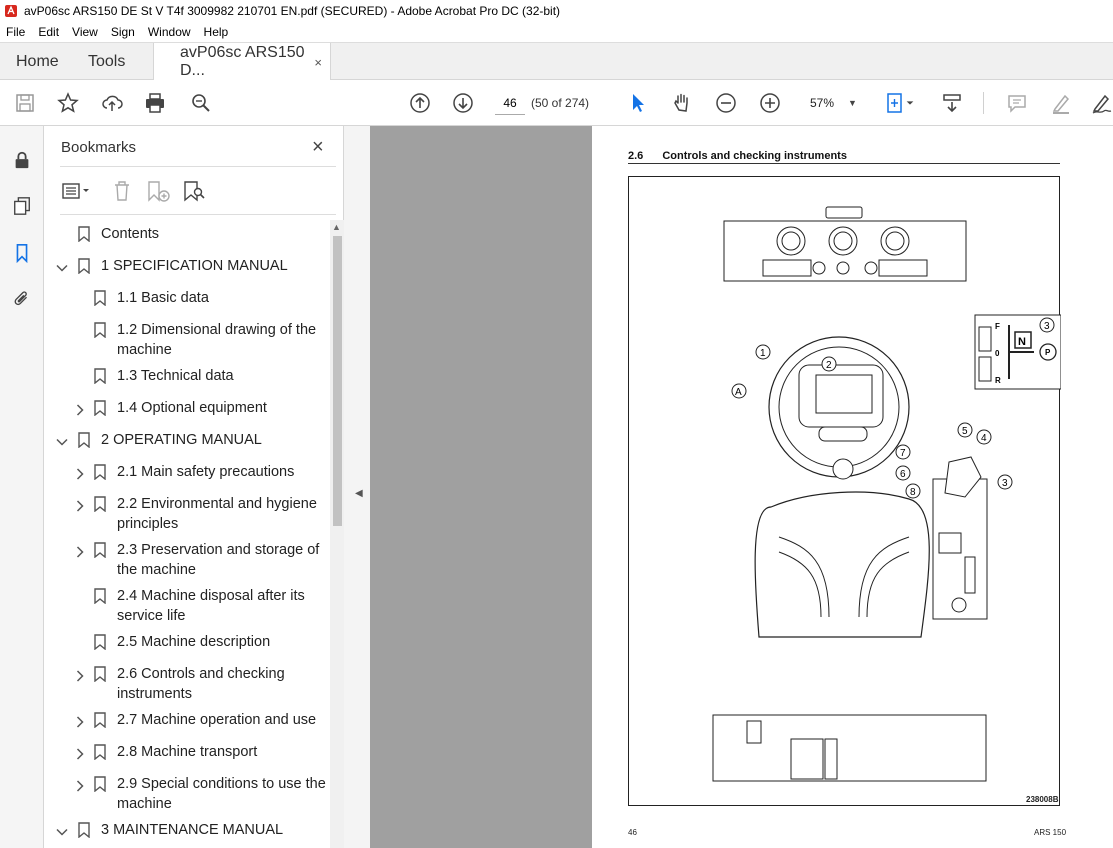  I want to click on bookmarks-title: Bookmarks, so click(99, 147).